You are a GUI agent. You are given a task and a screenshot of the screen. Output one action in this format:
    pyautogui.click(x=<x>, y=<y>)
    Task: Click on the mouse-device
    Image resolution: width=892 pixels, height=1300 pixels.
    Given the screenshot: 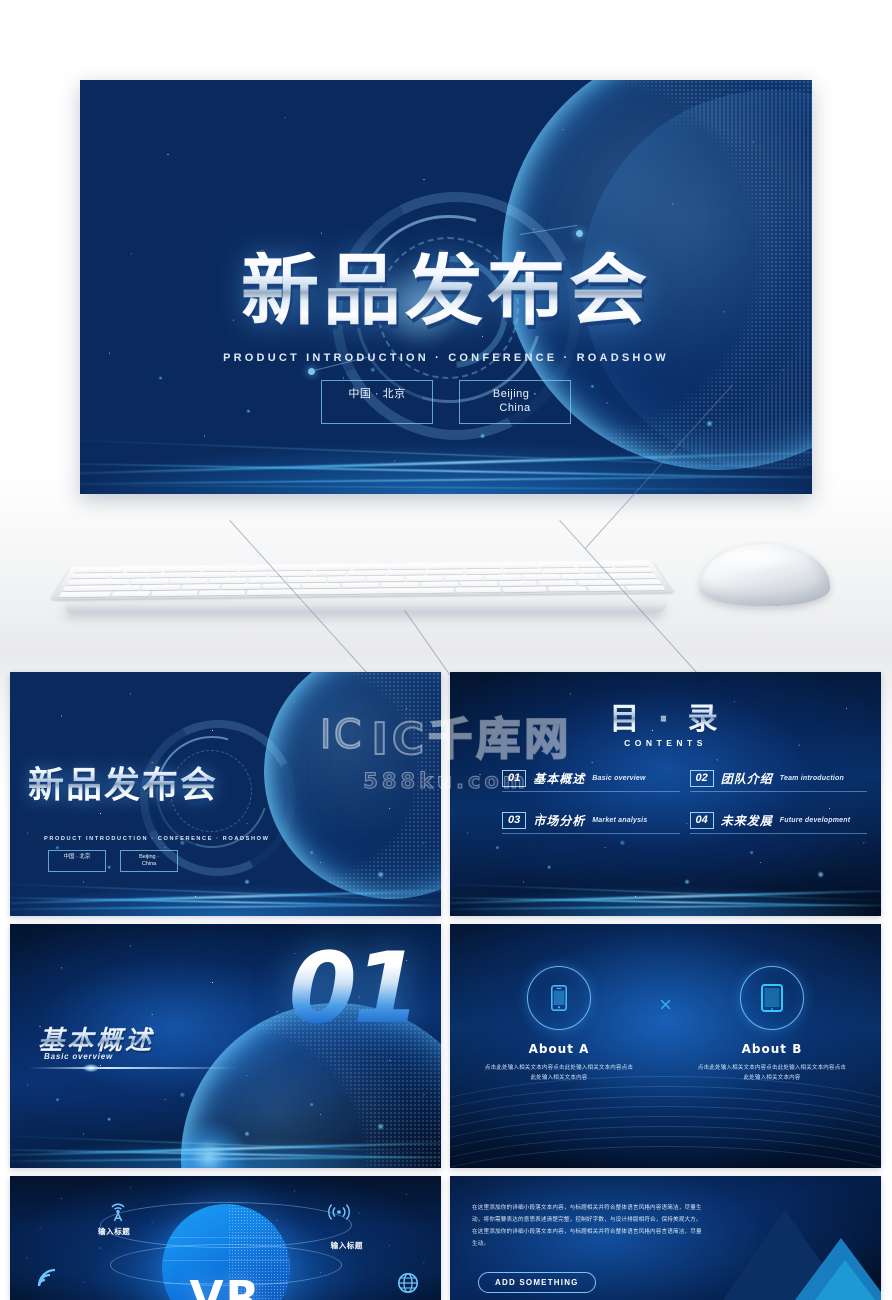 What is the action you would take?
    pyautogui.click(x=765, y=575)
    